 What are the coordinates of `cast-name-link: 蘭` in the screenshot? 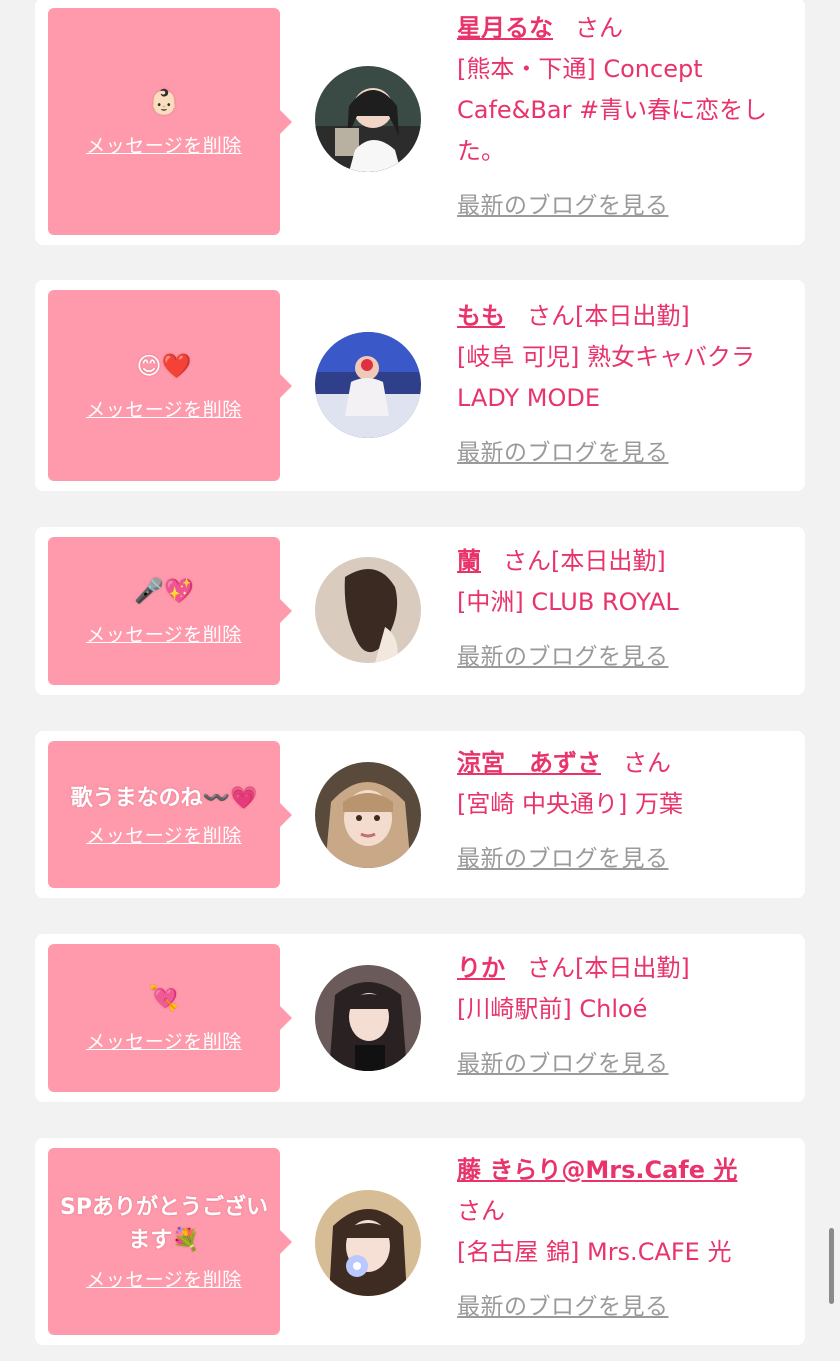 It's located at (469, 561).